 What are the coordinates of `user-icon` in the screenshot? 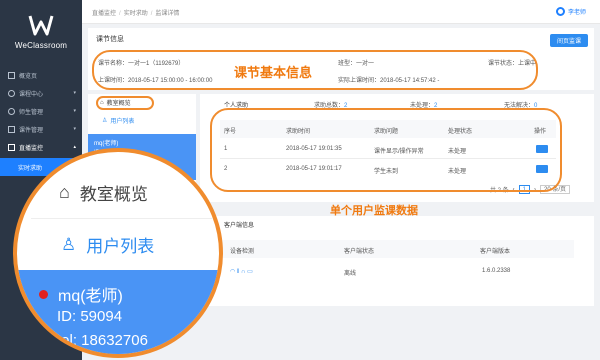 It's located at (11, 111).